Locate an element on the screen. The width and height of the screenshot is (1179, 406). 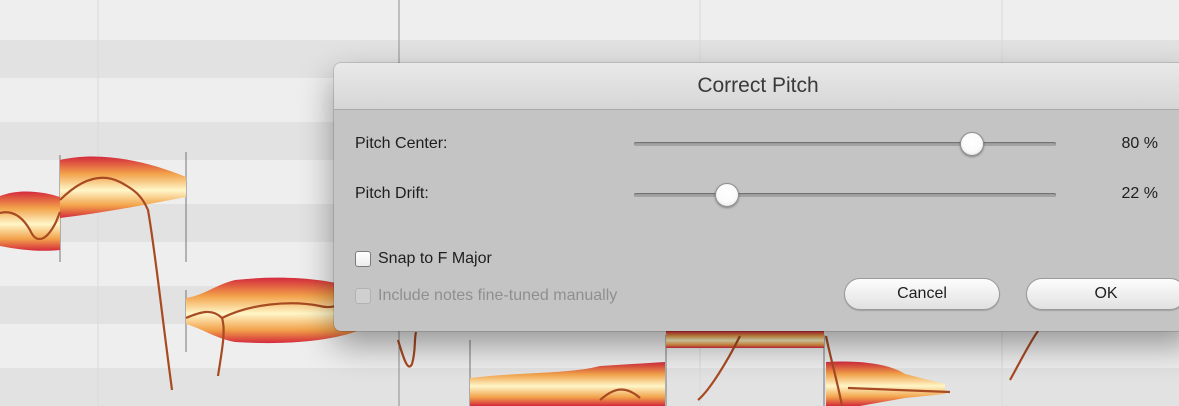
snap-to-key-label: Snap to F Major is located at coordinates (435, 259).